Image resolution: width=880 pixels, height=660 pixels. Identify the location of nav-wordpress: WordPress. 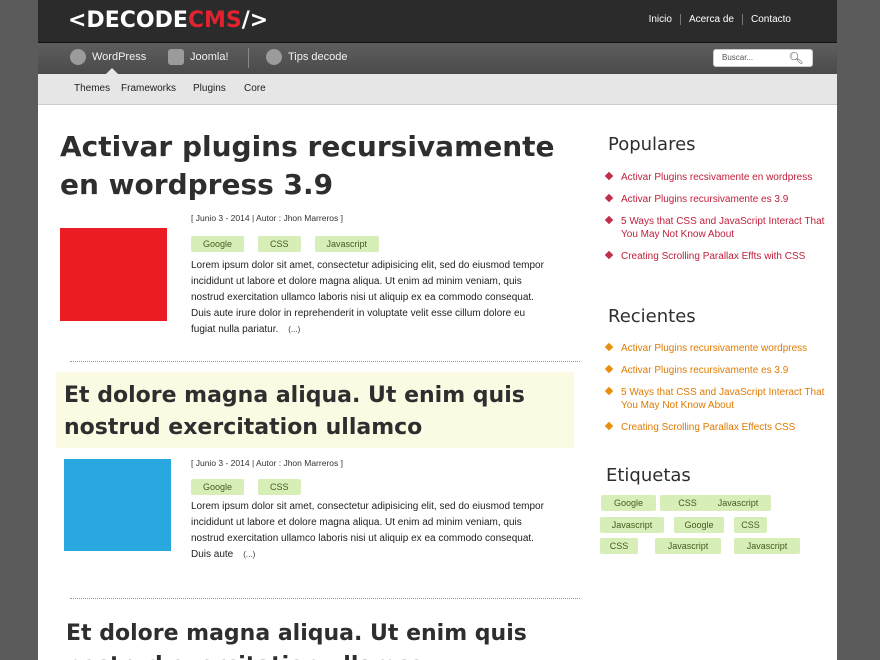
(108, 57).